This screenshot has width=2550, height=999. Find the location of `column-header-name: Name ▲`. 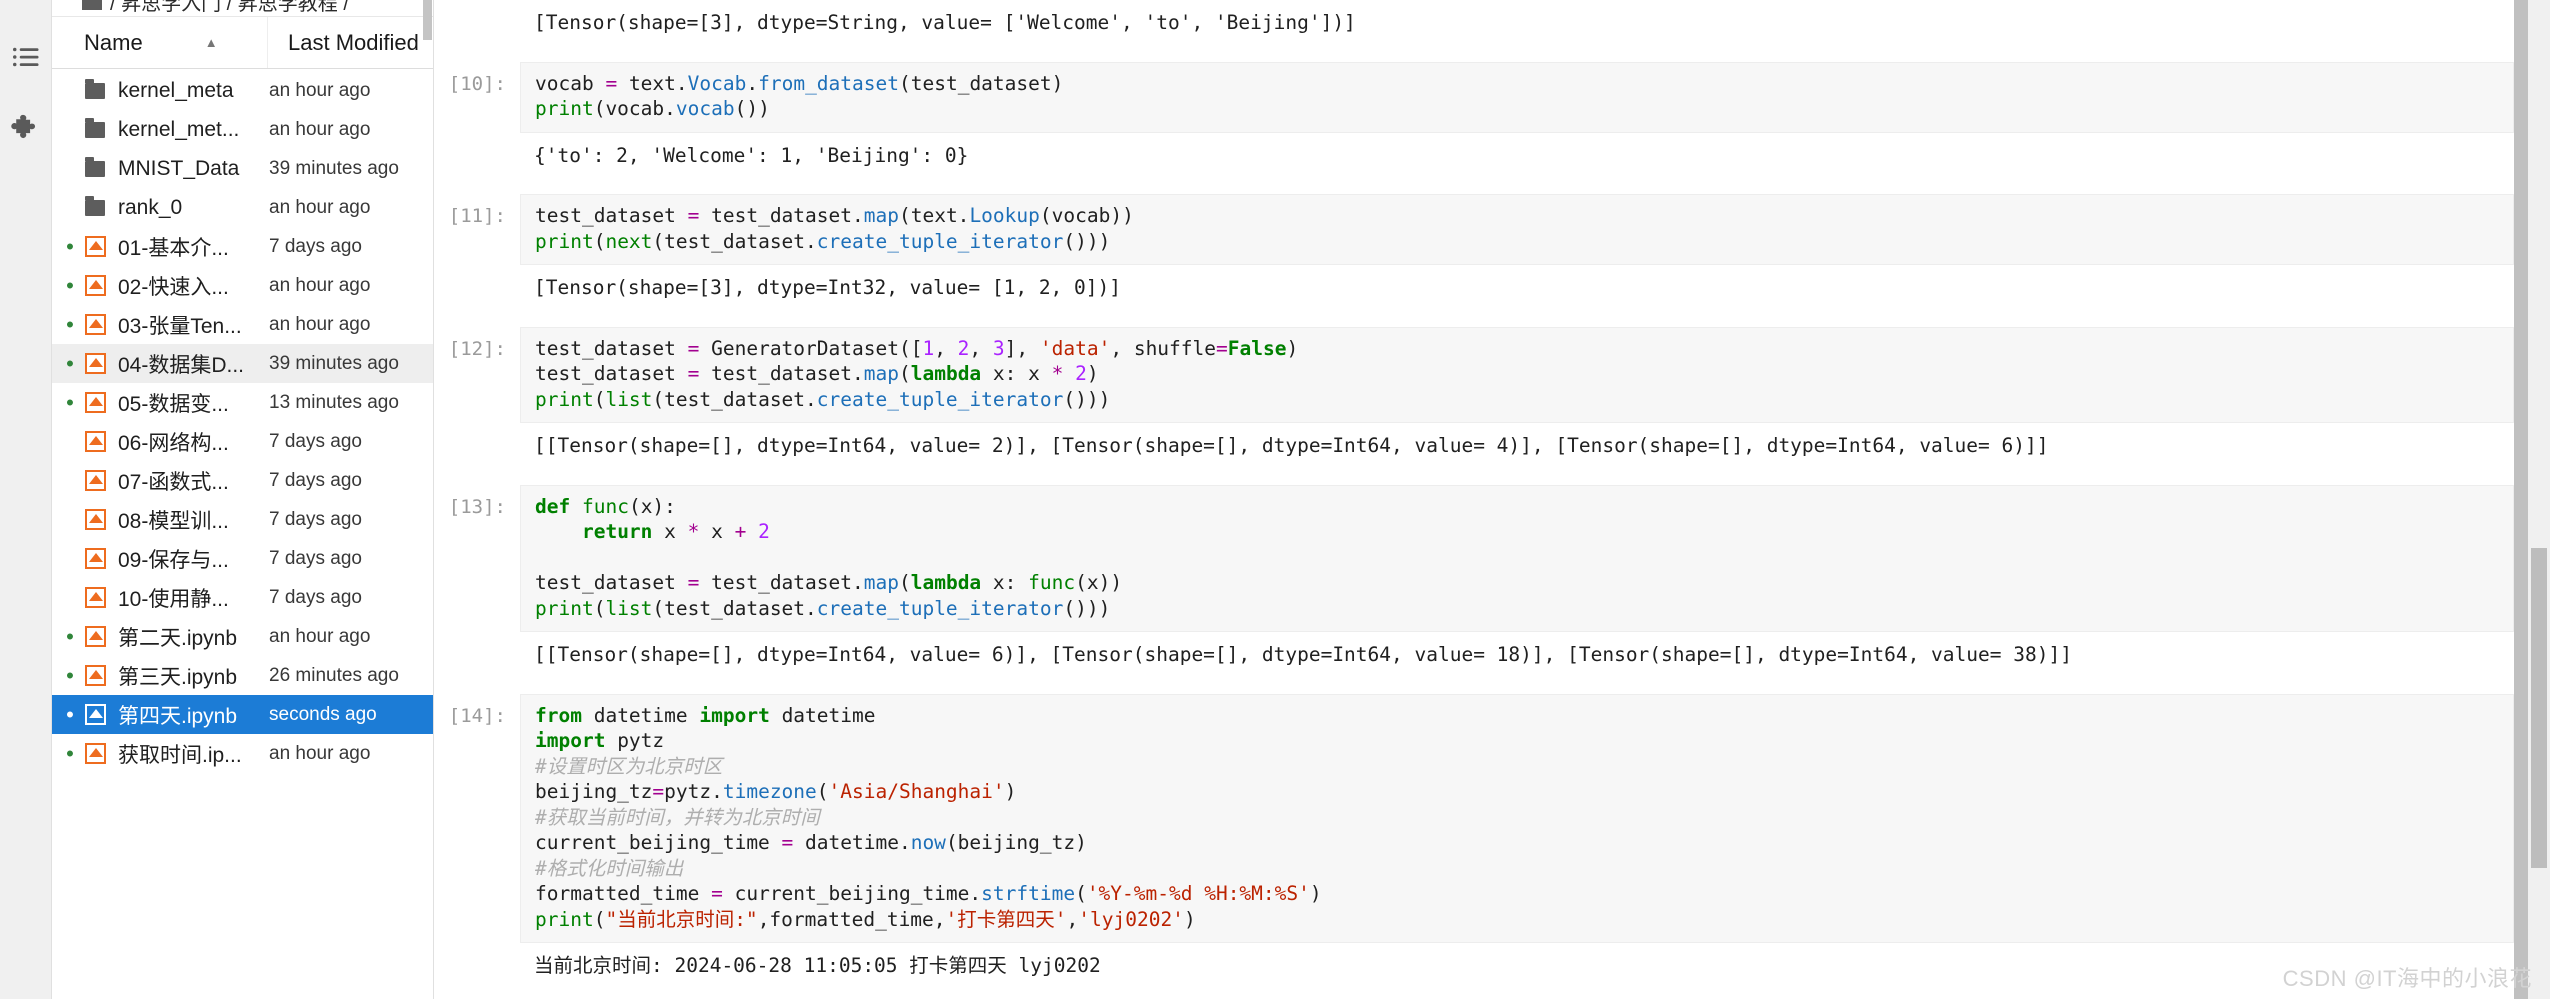

column-header-name: Name ▲ is located at coordinates (160, 42).